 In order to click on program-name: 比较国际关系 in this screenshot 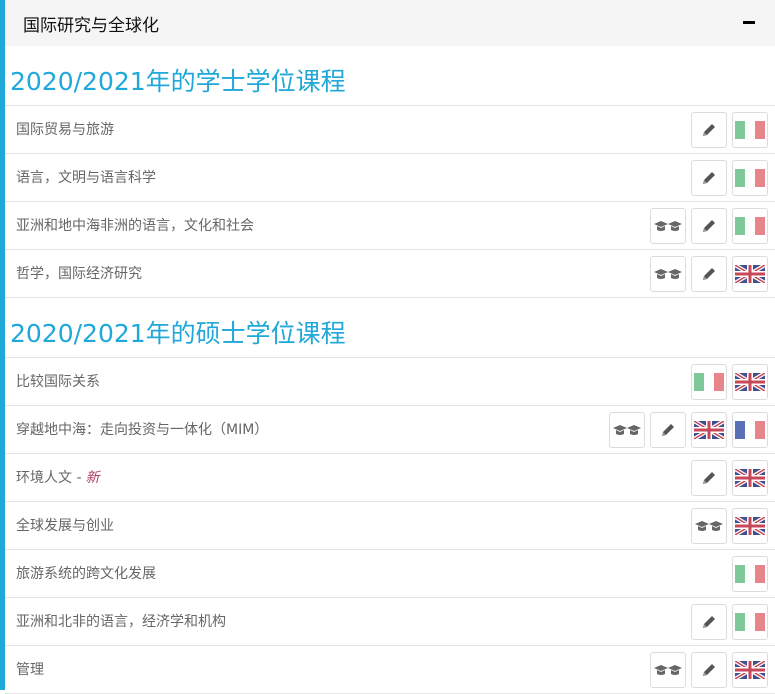, I will do `click(58, 381)`.